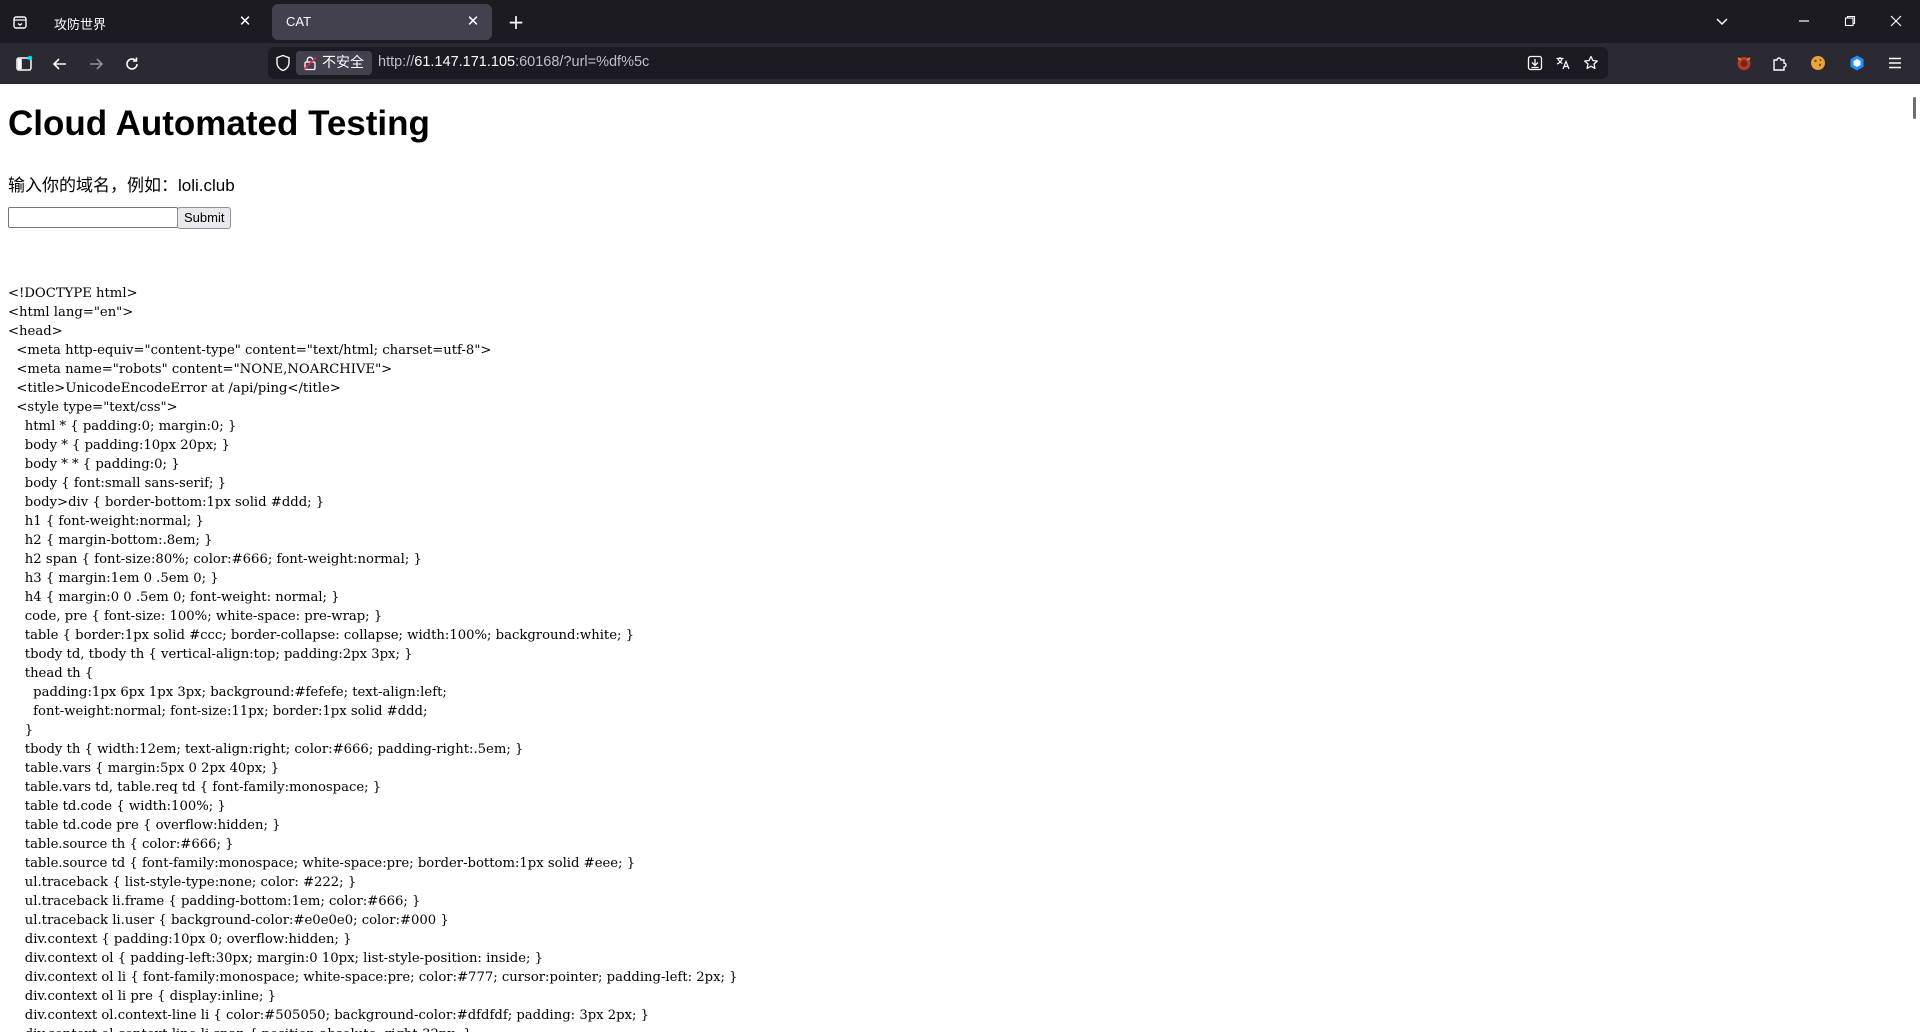 The width and height of the screenshot is (1920, 1032). I want to click on tab-bar: 攻防世界 ✕ CAT ✕ +, so click(960, 21).